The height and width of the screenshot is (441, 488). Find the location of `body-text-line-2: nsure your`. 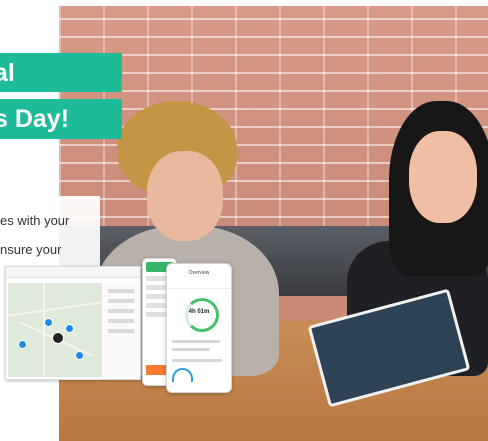

body-text-line-2: nsure your is located at coordinates (31, 249).